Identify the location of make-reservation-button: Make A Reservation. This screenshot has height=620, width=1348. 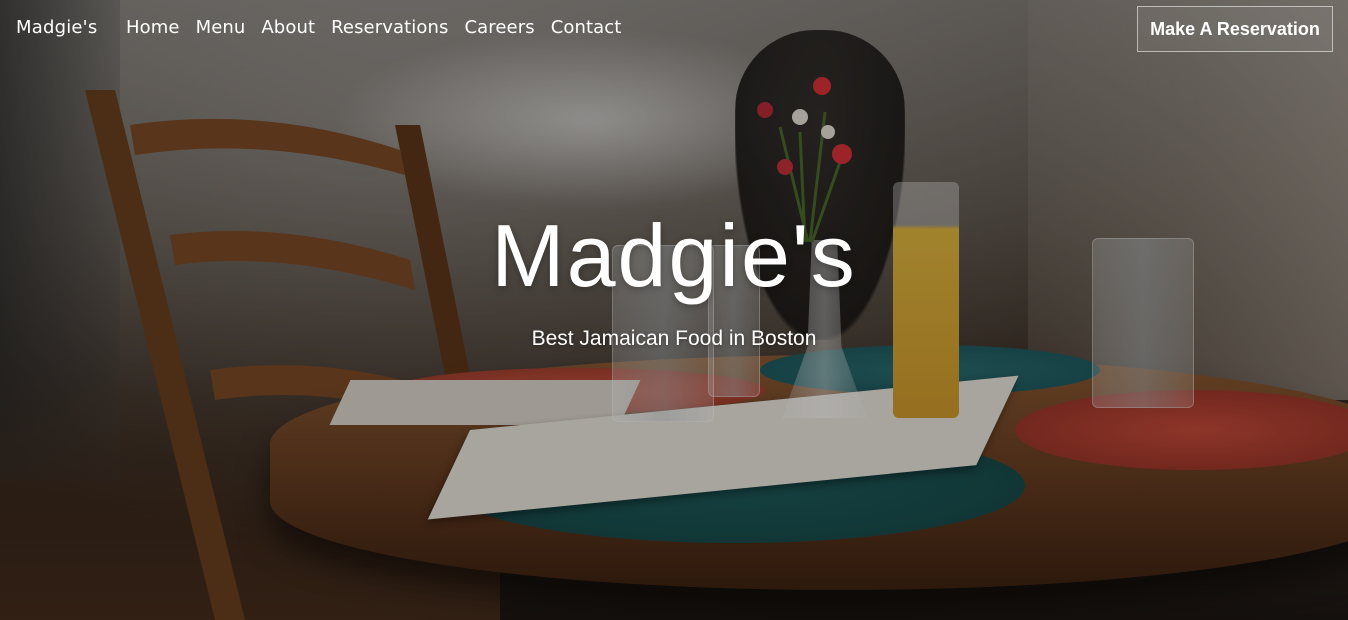
(1235, 29).